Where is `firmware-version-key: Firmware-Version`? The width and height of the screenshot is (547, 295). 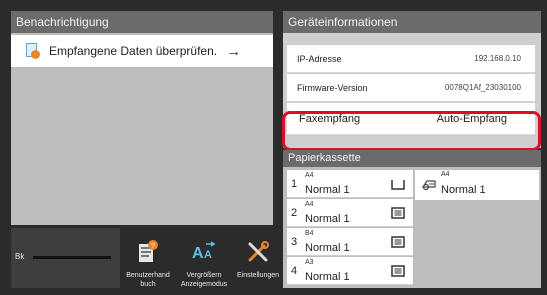 firmware-version-key: Firmware-Version is located at coordinates (332, 88).